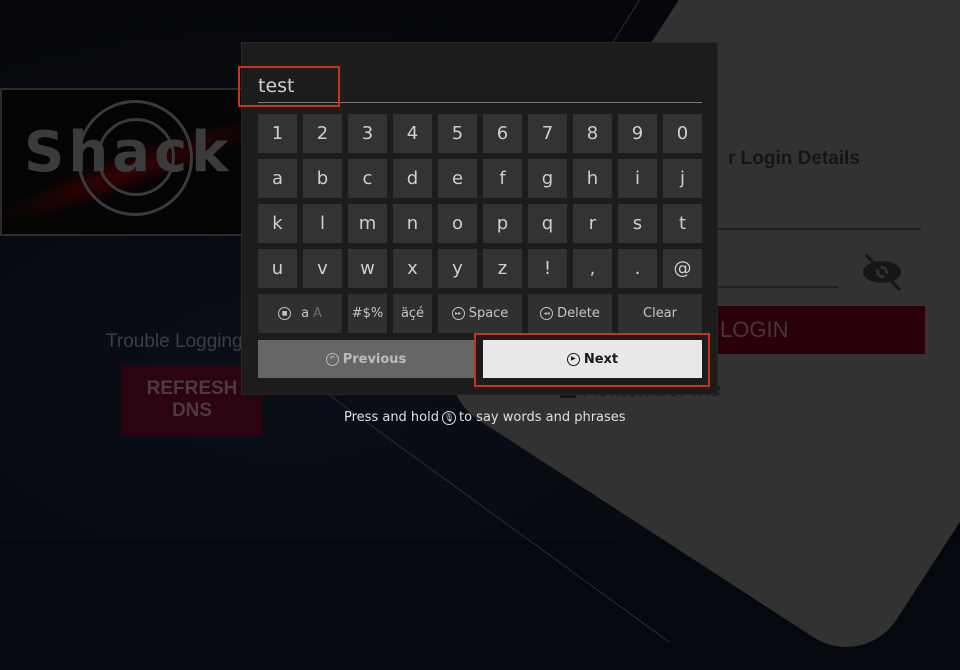  Describe the element at coordinates (367, 133) in the screenshot. I see `key: 3` at that location.